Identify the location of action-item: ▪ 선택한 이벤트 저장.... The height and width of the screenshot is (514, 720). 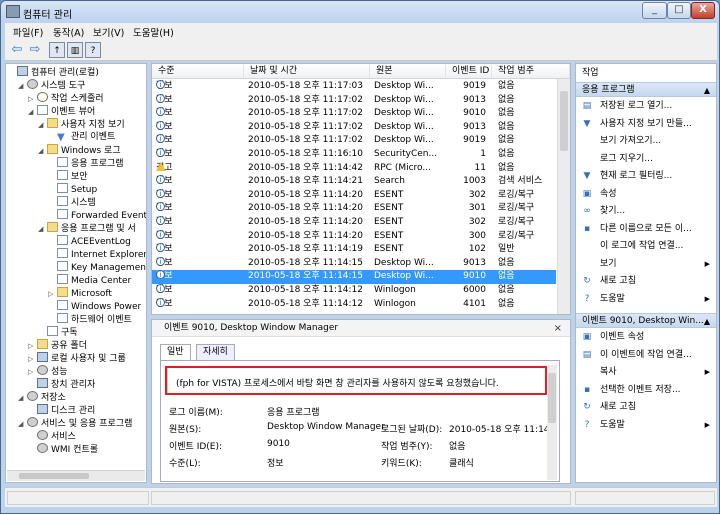
(646, 390).